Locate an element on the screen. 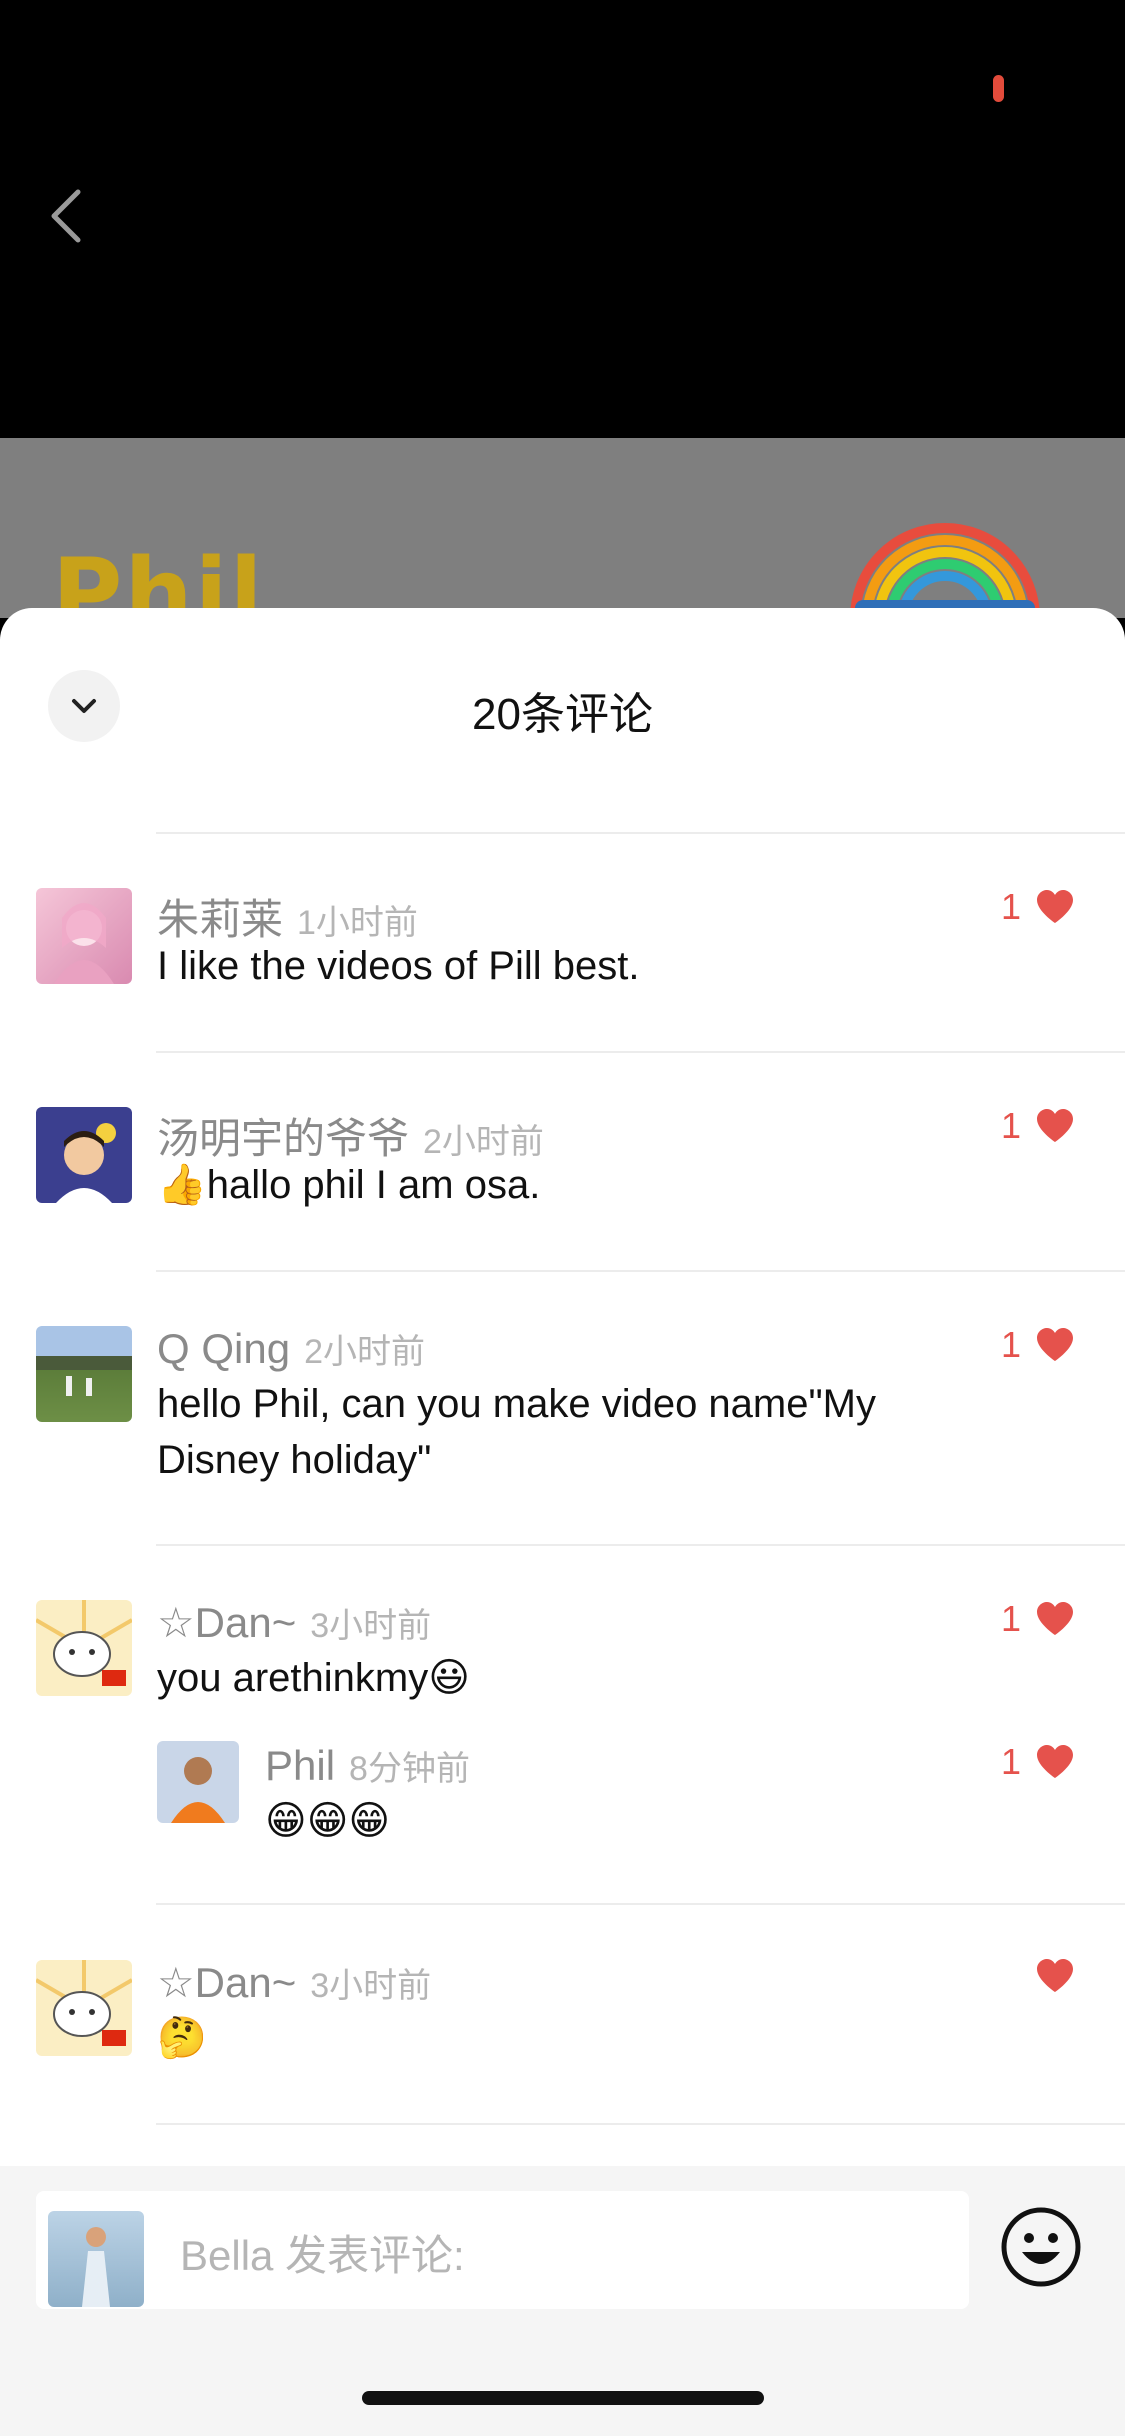  comment-author: 汤明宇的爷爷 is located at coordinates (283, 1138).